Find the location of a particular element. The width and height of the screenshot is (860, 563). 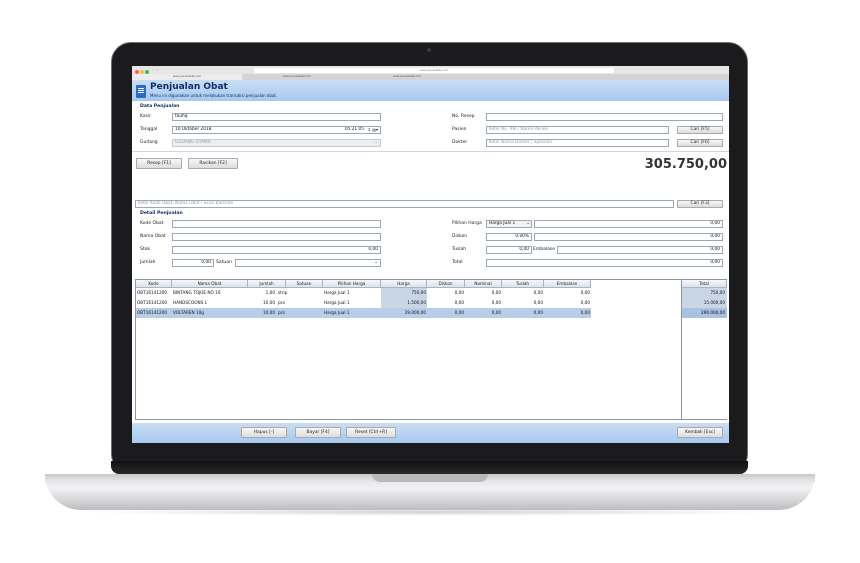

pilihan-harga-select: Harga Jual 1 ⌄ is located at coordinates (509, 224).